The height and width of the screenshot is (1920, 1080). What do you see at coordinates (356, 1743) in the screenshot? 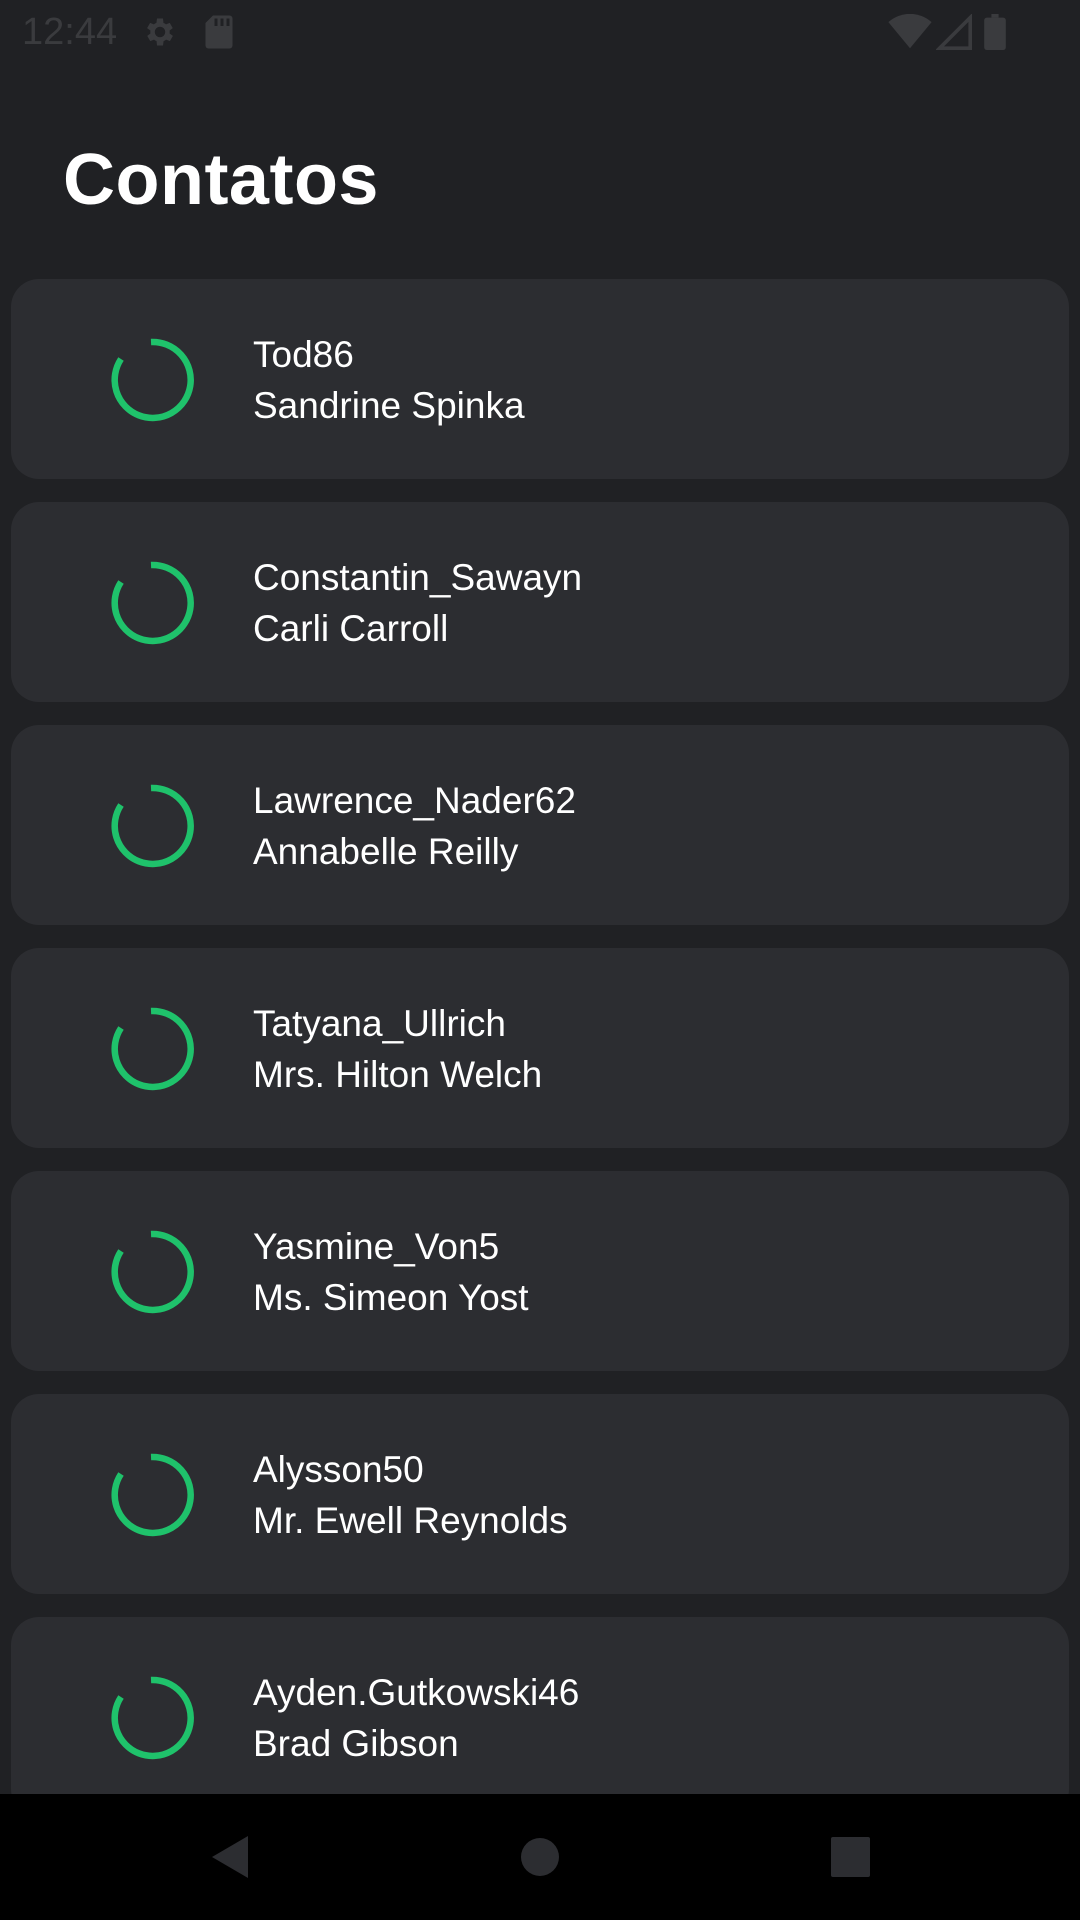
I see `contact-name: Brad Gibson` at bounding box center [356, 1743].